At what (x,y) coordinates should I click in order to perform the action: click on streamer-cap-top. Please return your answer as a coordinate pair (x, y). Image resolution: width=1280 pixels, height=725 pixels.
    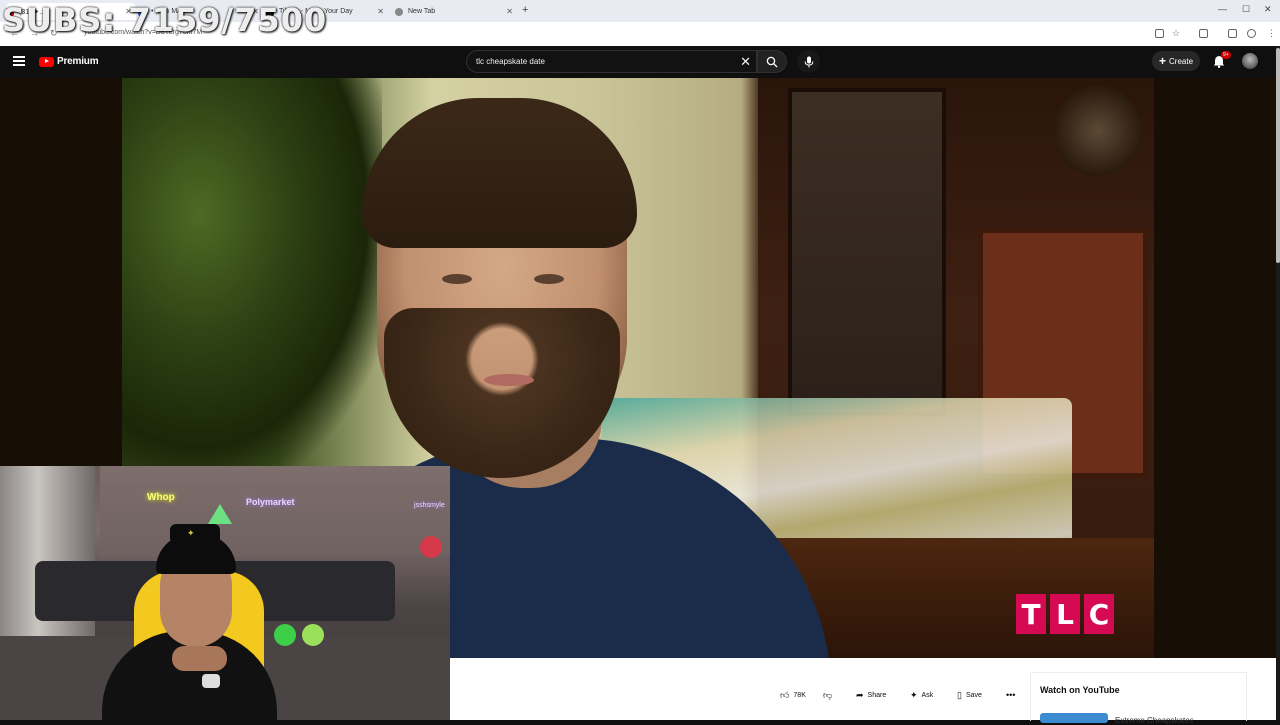
    Looking at the image, I should click on (195, 534).